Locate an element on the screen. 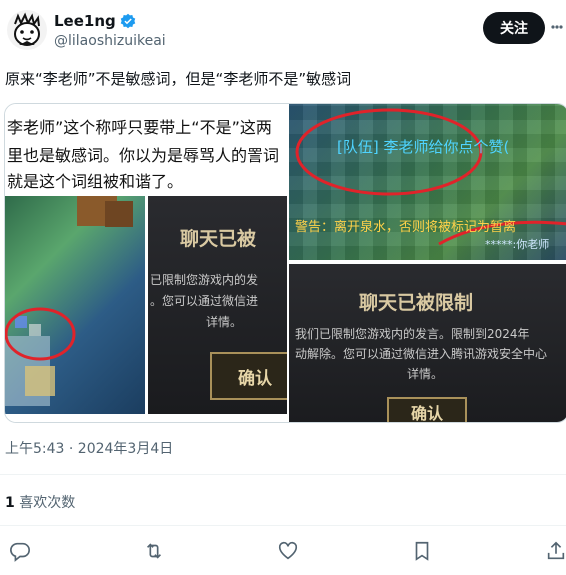  image-text-line: 里也是敏感词。你以为是辱骂人的詈词 is located at coordinates (143, 155).